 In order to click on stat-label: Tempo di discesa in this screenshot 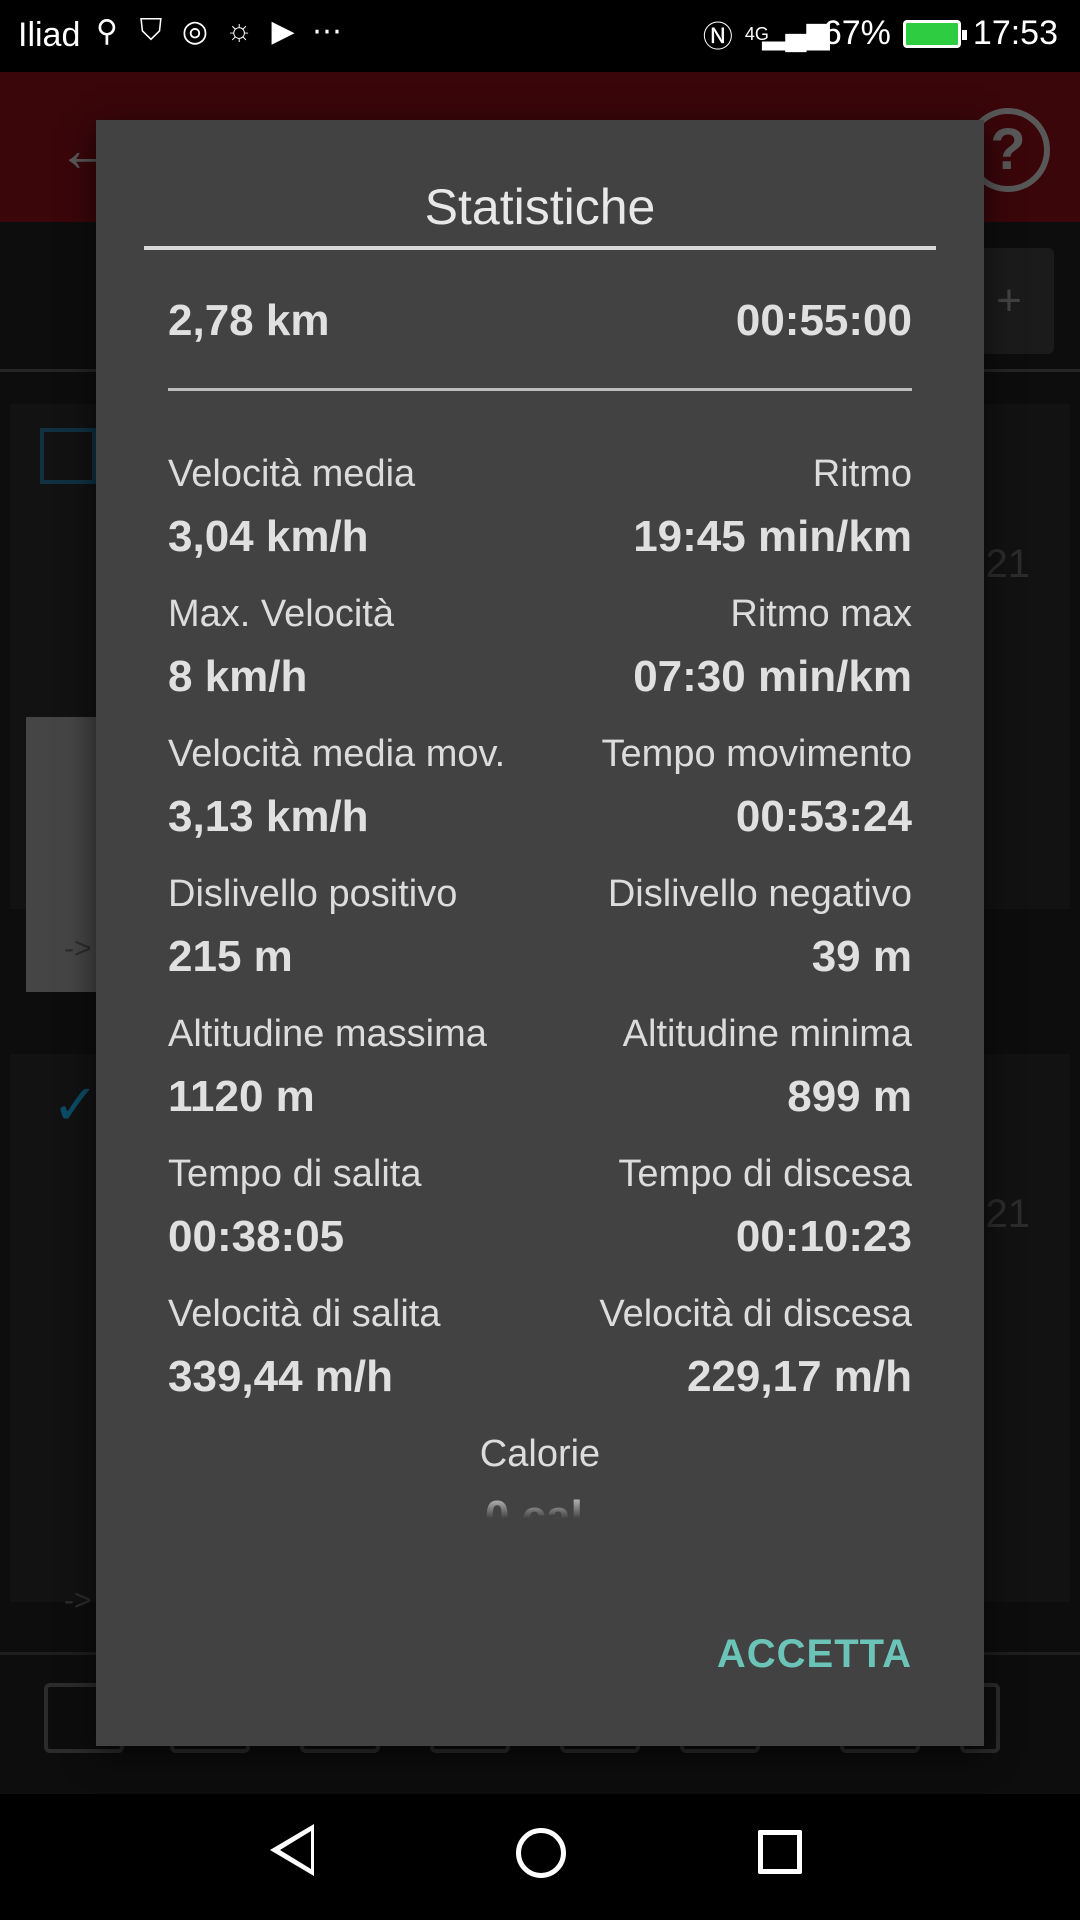, I will do `click(765, 1174)`.